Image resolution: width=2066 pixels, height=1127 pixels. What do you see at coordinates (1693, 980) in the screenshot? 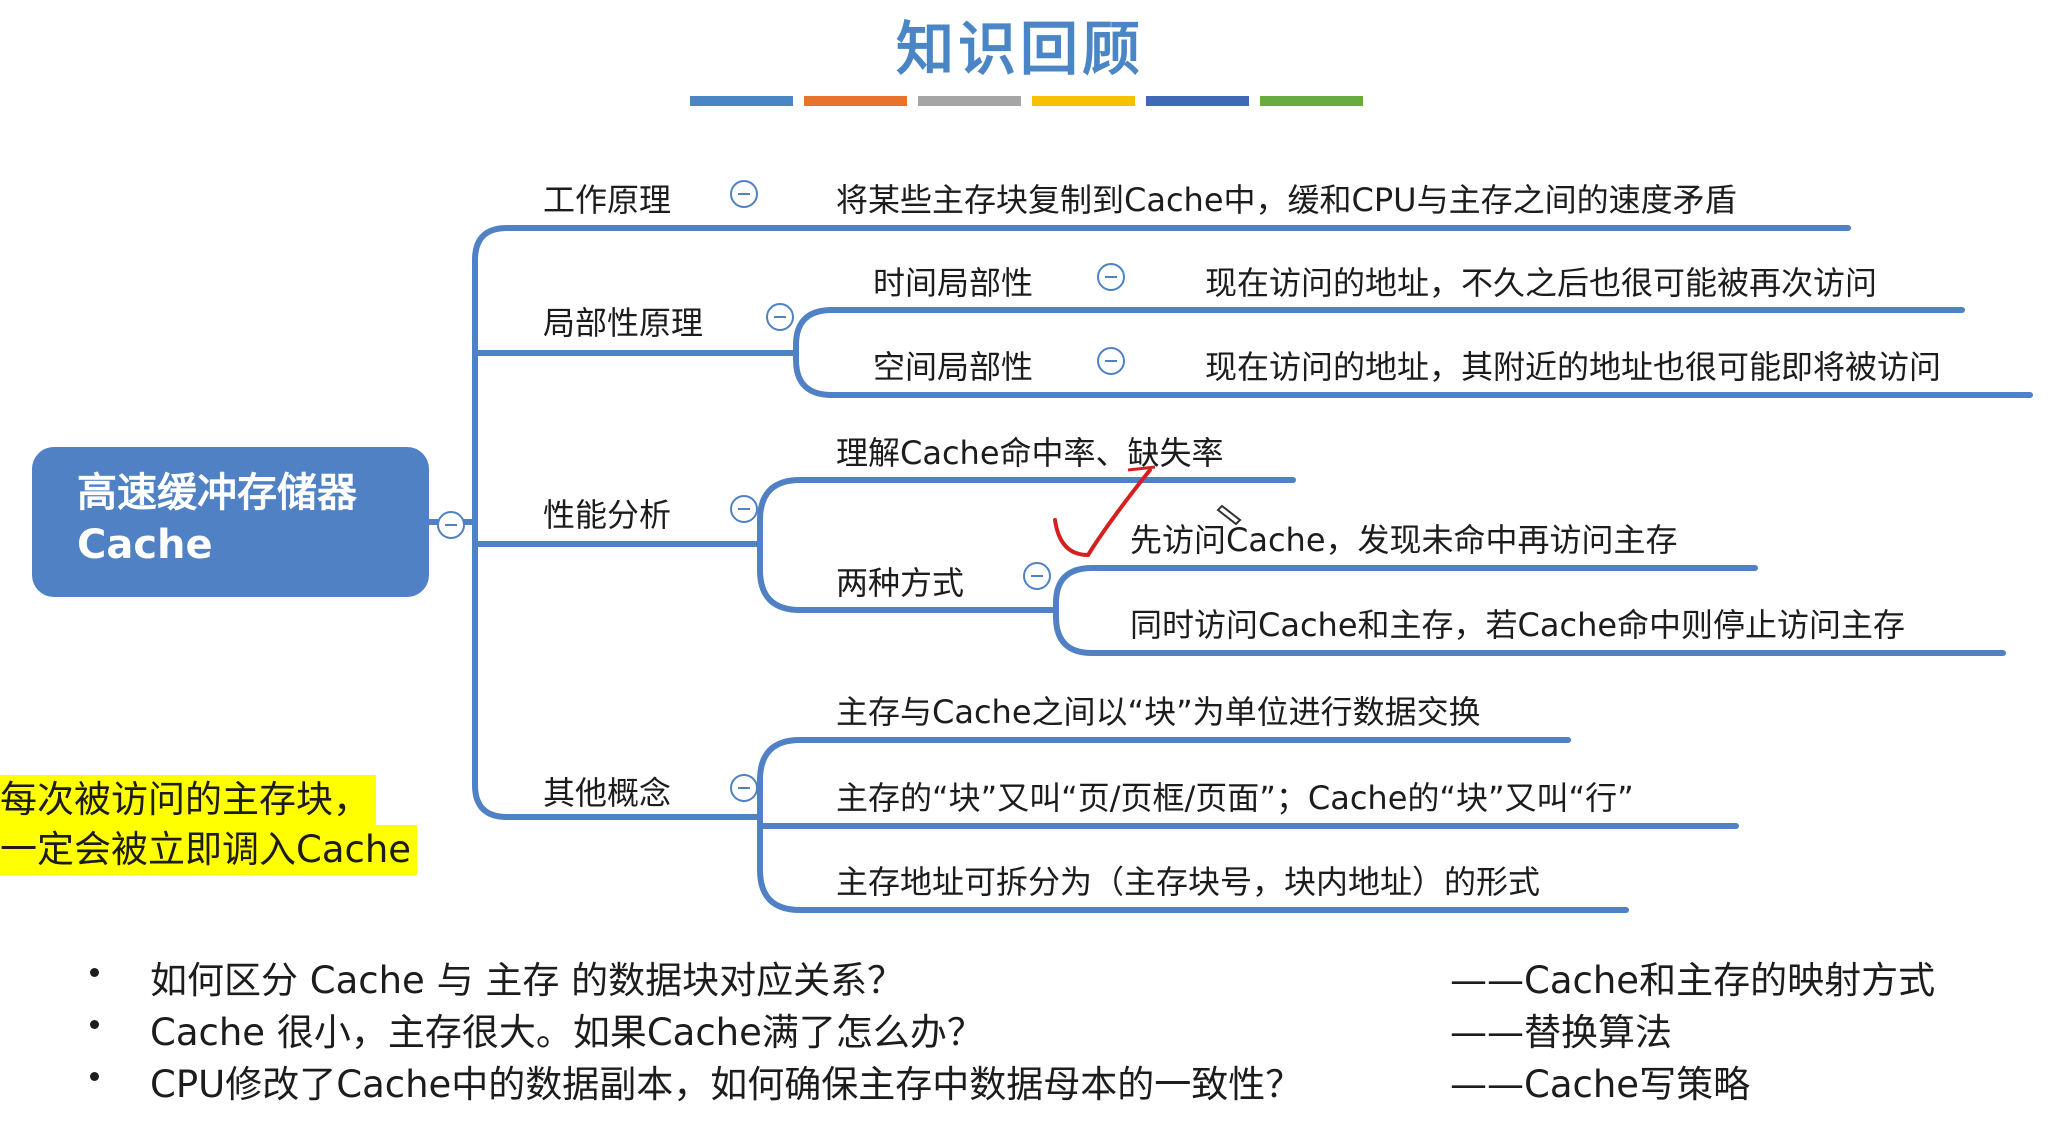
I see `answer-text: ——Cache和主存的映射方式` at bounding box center [1693, 980].